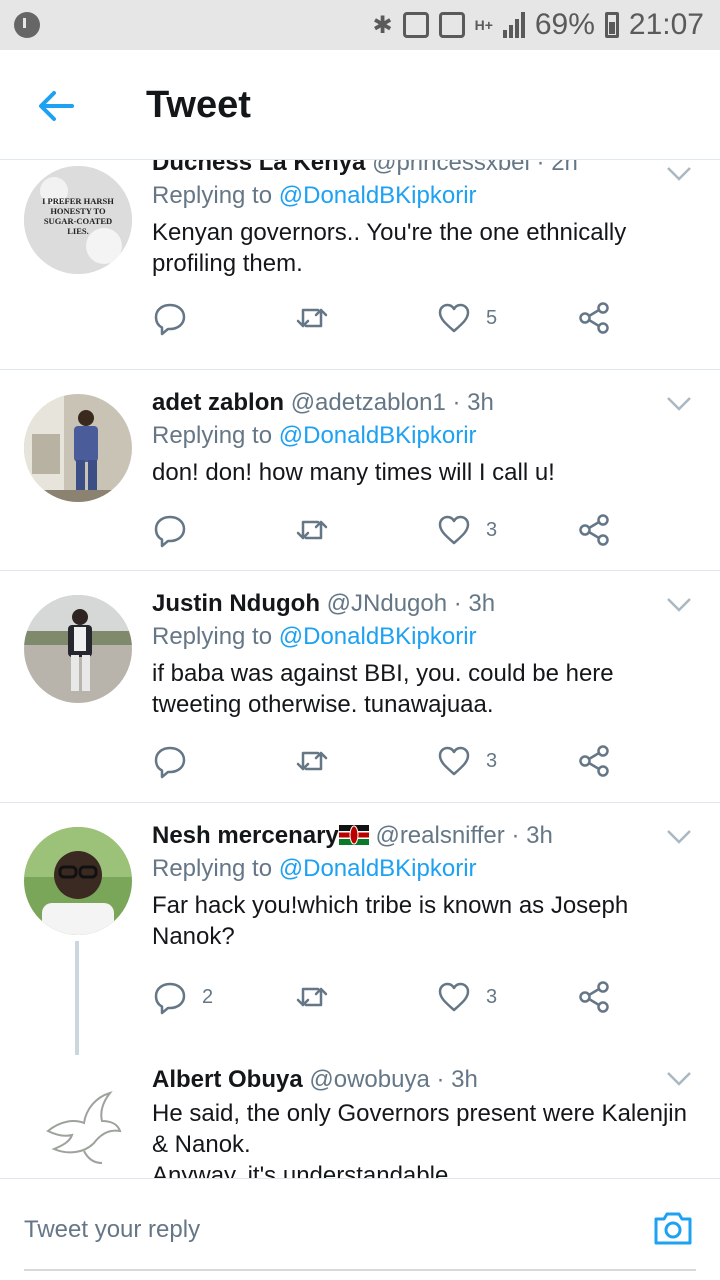 This screenshot has width=720, height=1280. What do you see at coordinates (236, 603) in the screenshot?
I see `author-name: Justin Ndugoh` at bounding box center [236, 603].